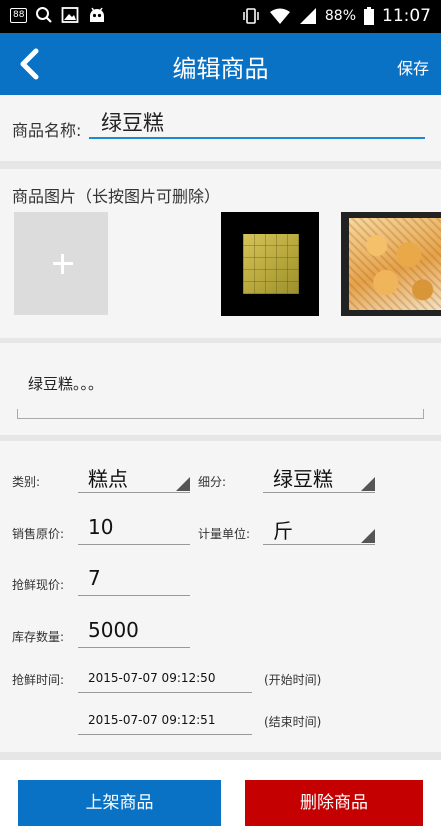  Describe the element at coordinates (212, 482) in the screenshot. I see `subcategory-label: 细分:` at that location.